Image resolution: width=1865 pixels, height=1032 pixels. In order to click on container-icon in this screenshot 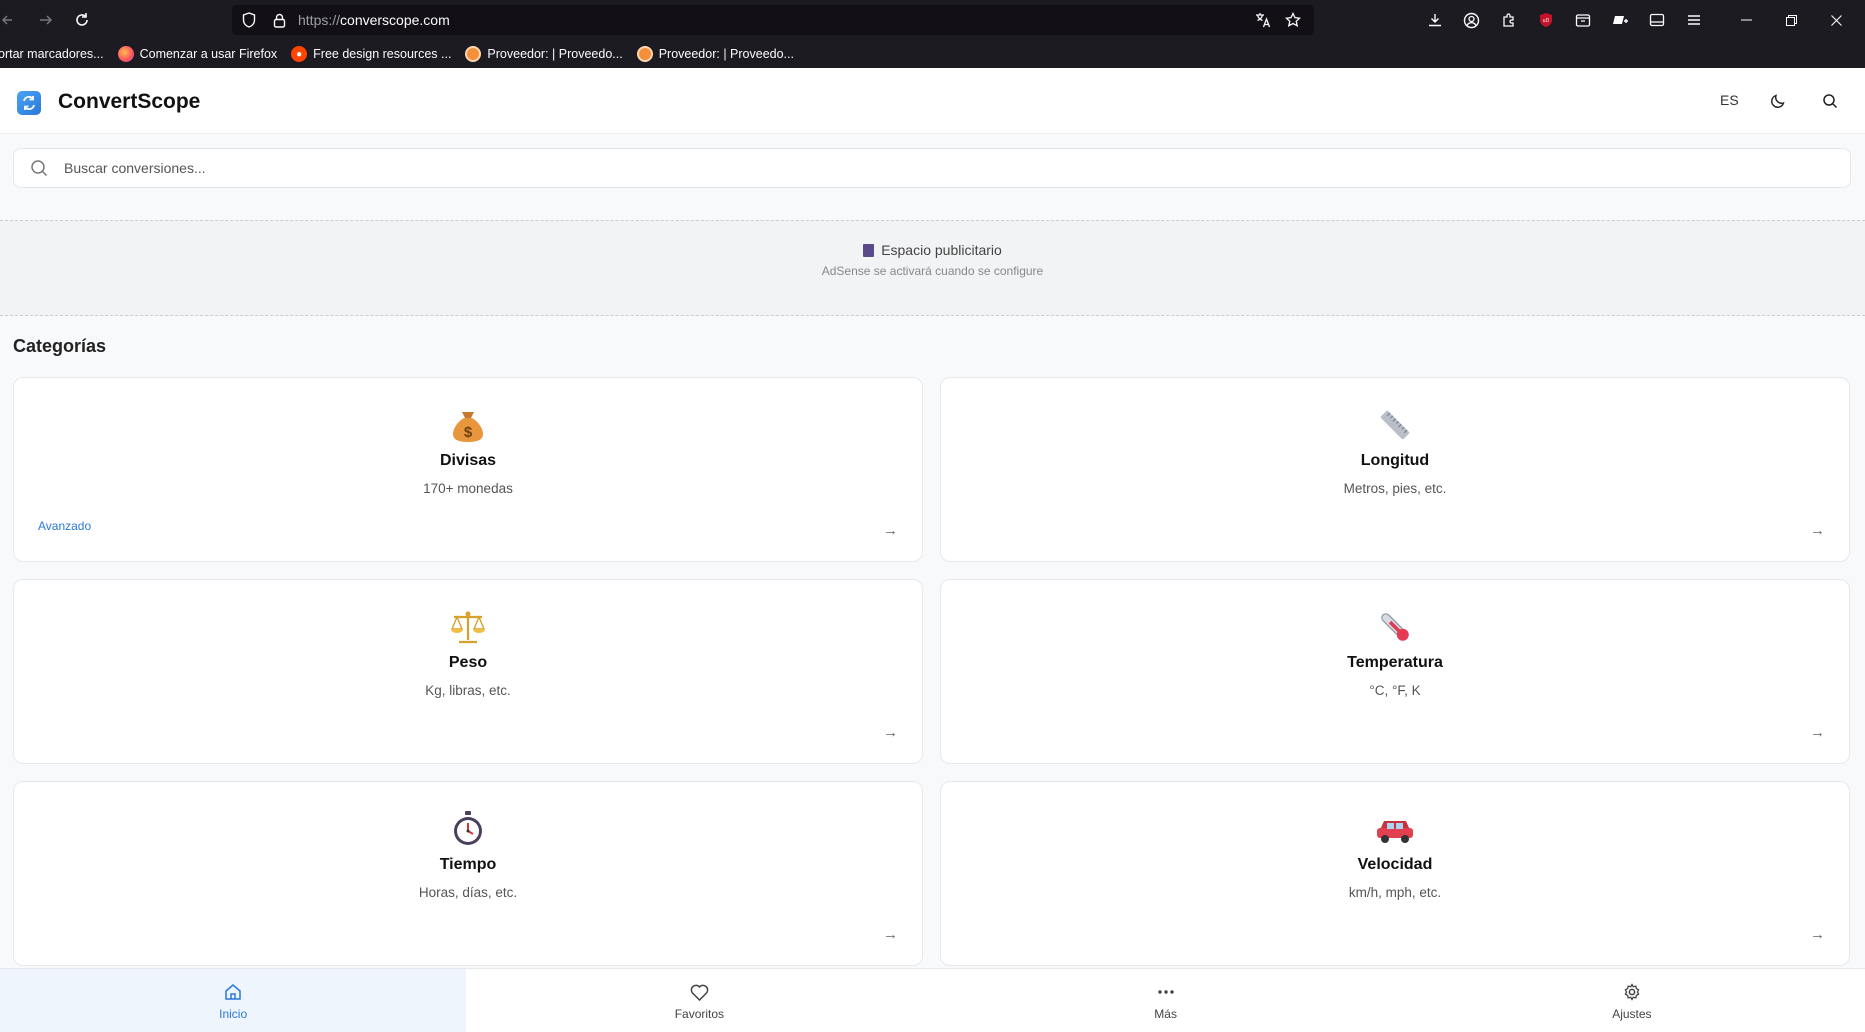, I will do `click(1582, 20)`.